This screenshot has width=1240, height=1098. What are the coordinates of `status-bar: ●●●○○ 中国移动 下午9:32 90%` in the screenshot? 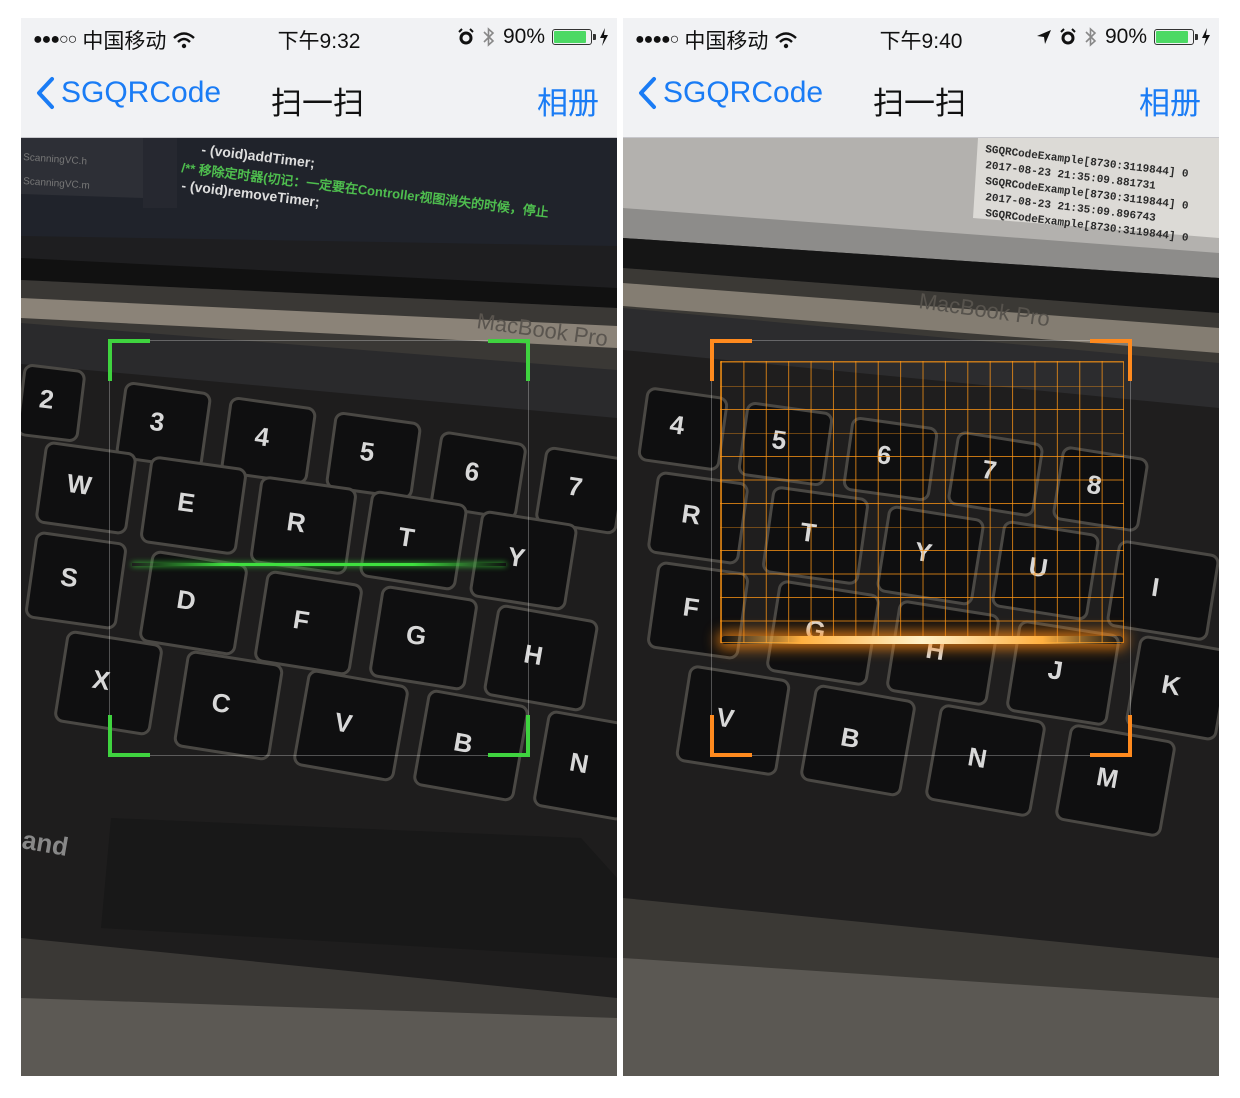 It's located at (319, 37).